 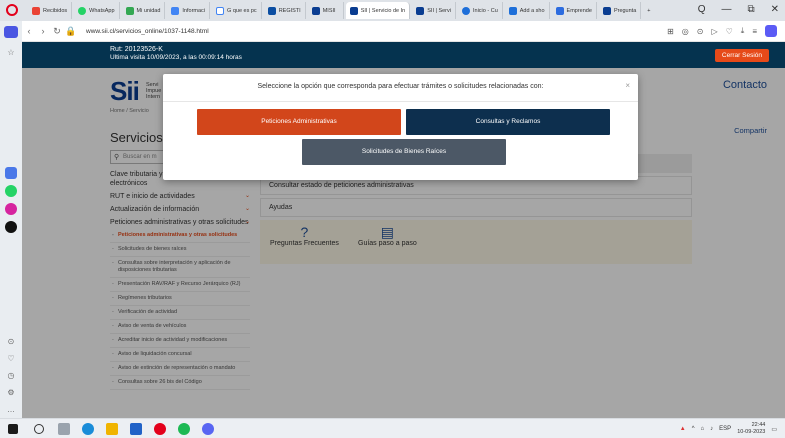 I want to click on google-icon, so click(x=220, y=10).